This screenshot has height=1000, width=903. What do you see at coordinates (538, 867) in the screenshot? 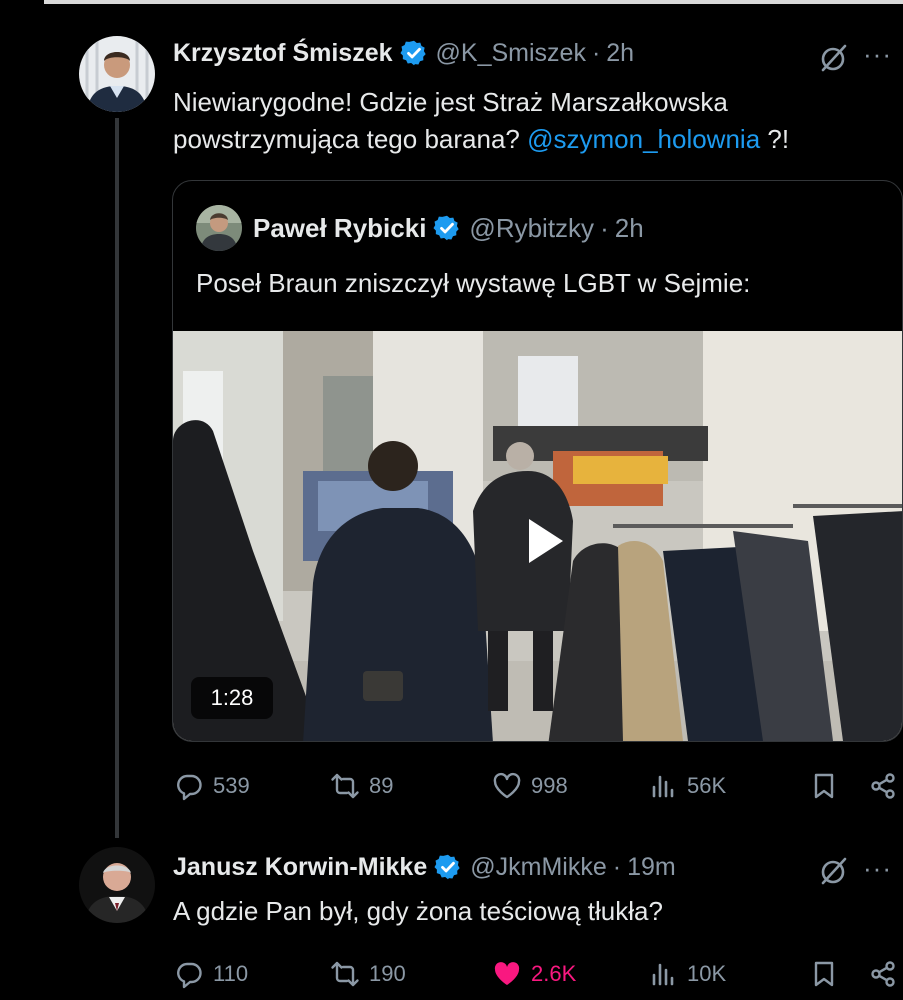
I see `reply-author-handle: @JkmMikke` at bounding box center [538, 867].